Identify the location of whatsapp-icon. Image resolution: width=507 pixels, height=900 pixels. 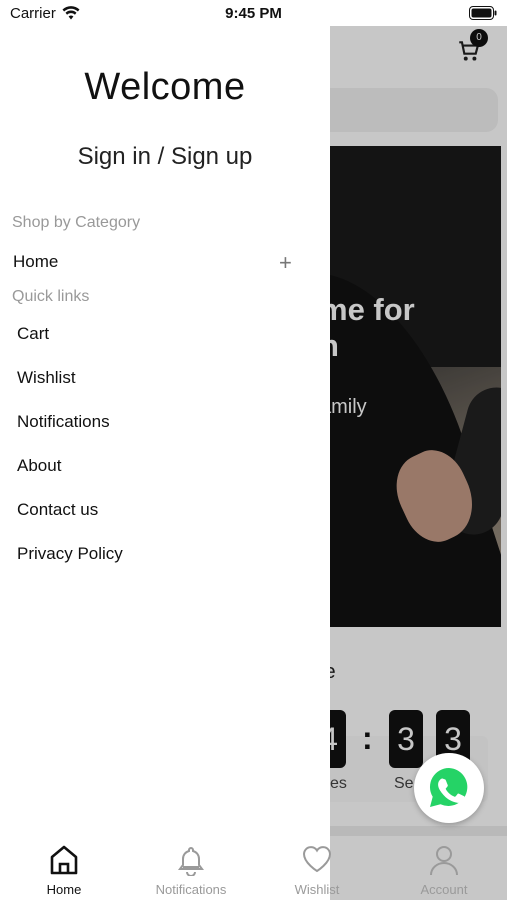
(448, 787).